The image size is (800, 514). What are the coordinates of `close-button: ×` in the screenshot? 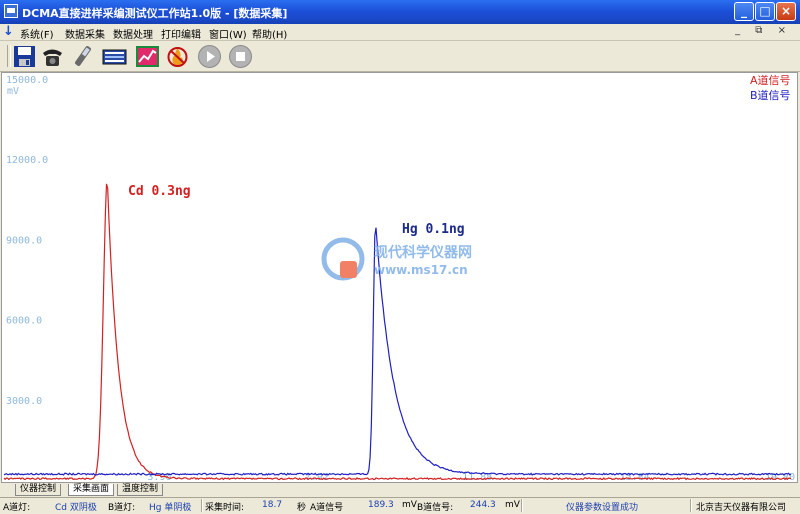 It's located at (786, 11).